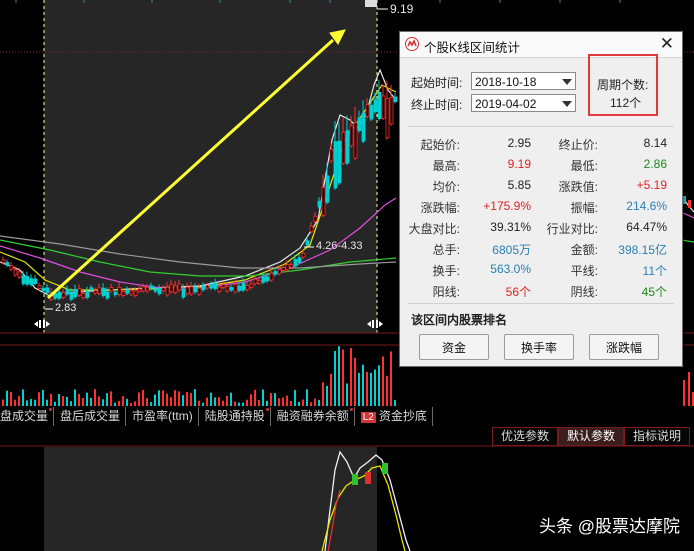  Describe the element at coordinates (519, 164) in the screenshot. I see `stat-value: 9.19` at that location.